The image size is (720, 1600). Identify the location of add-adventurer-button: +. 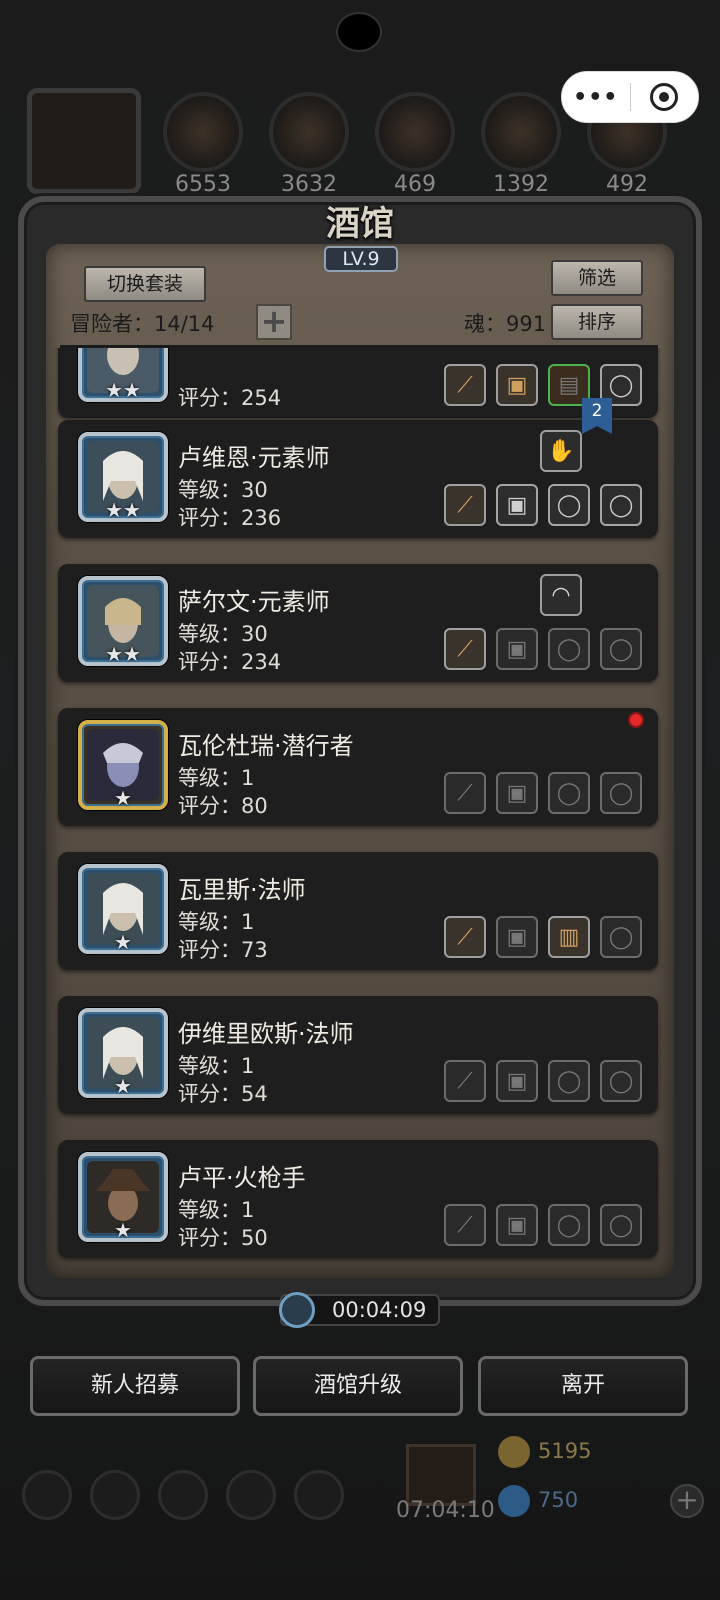
(274, 322).